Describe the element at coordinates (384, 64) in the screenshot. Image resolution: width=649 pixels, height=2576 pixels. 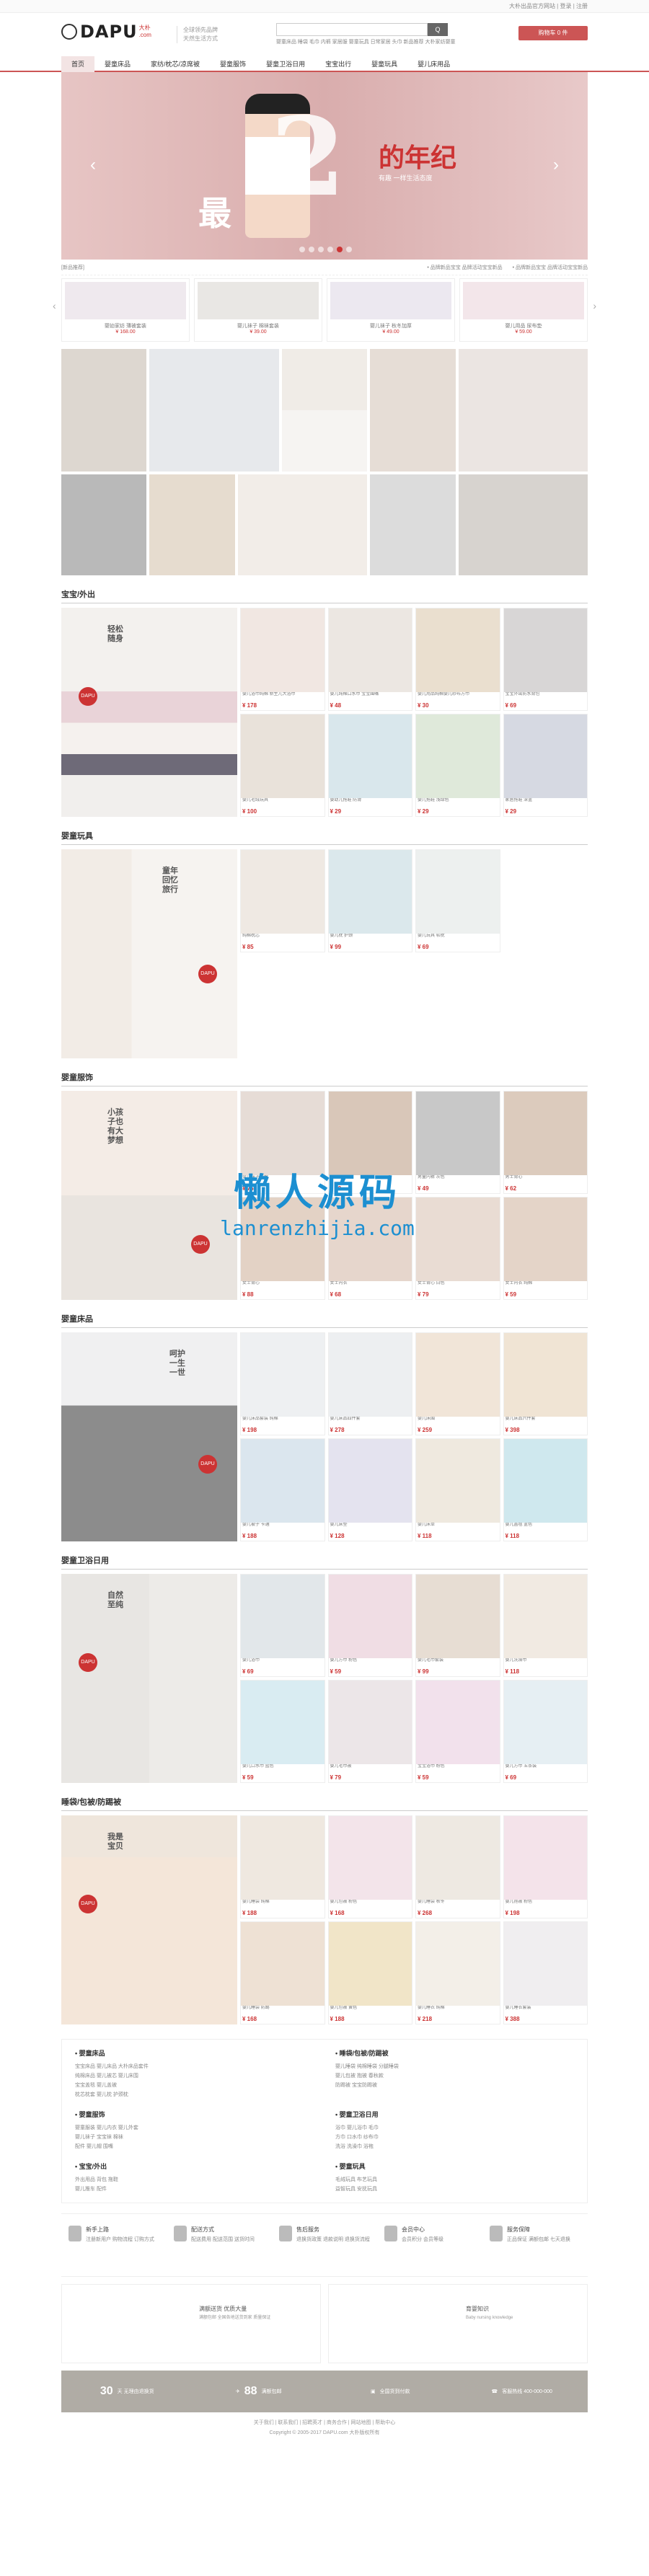
I see `nav-item: 婴童玩具` at that location.